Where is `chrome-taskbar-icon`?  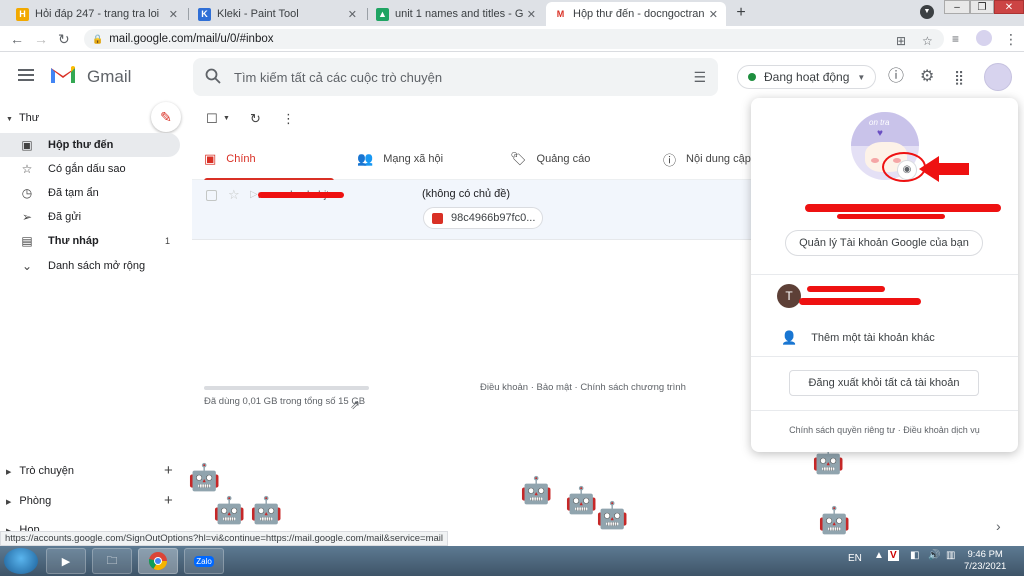 chrome-taskbar-icon is located at coordinates (158, 561).